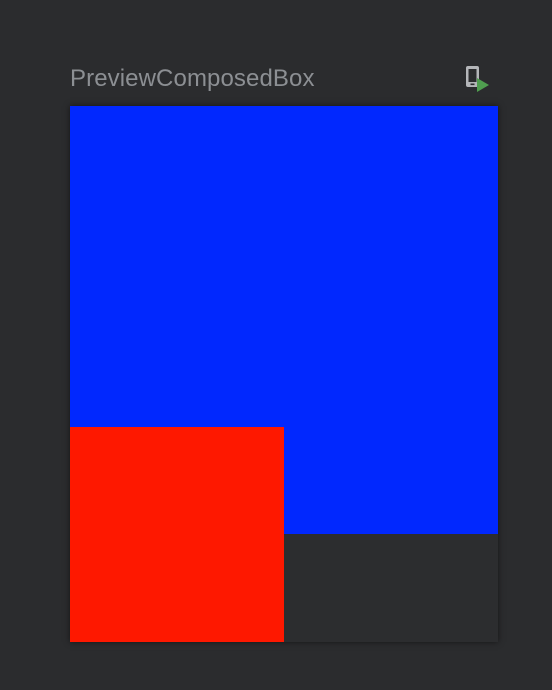  Describe the element at coordinates (192, 78) in the screenshot. I see `preview-title: PreviewComposedBox` at that location.